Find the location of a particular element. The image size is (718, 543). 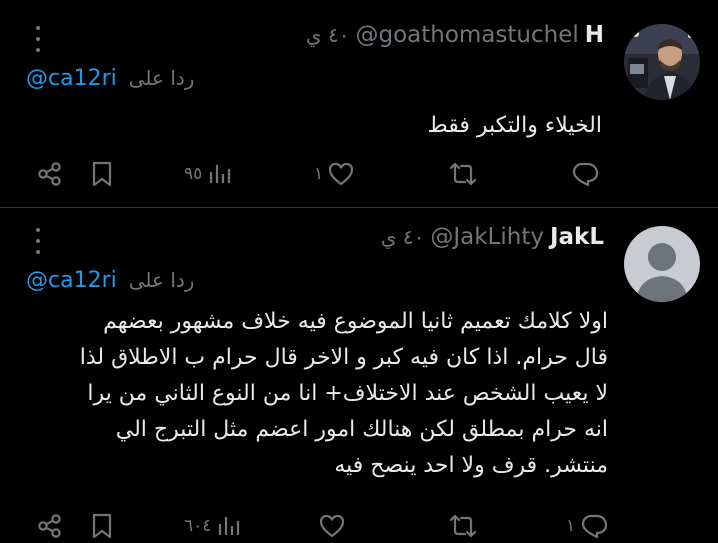

views-button: ٦٠٤ is located at coordinates (212, 524).